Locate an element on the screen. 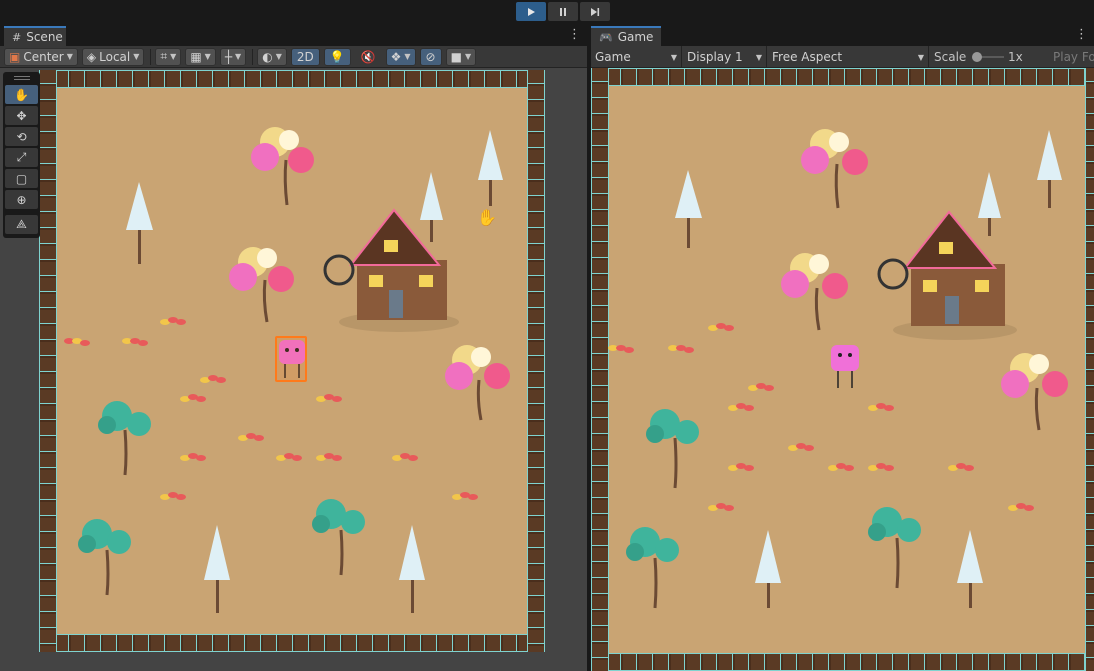  2d-toggle: 2D is located at coordinates (305, 56).